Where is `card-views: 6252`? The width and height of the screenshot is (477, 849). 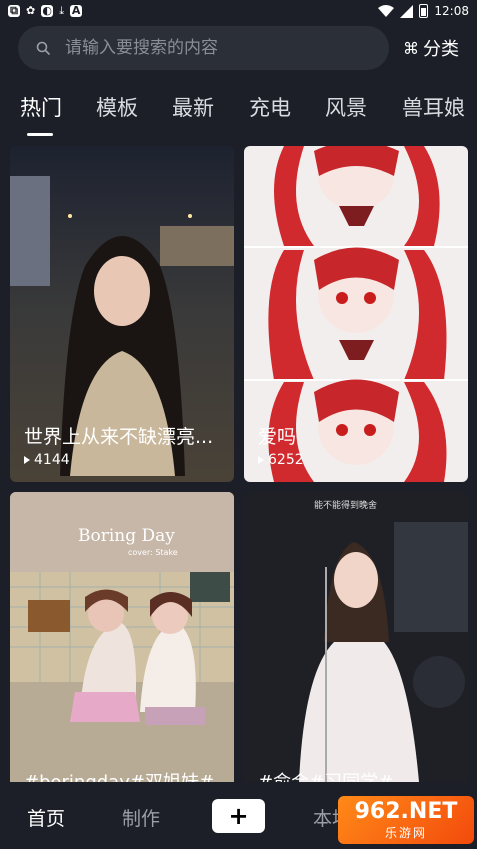
card-views: 6252 is located at coordinates (281, 460).